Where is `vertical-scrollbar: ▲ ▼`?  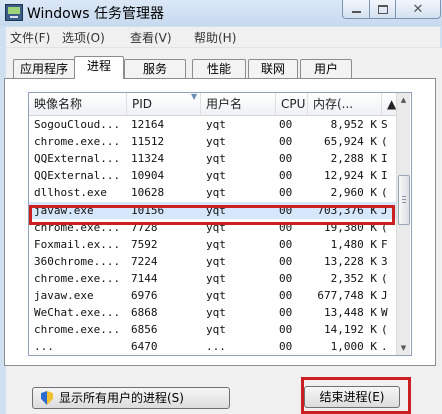
vertical-scrollbar: ▲ ▼ is located at coordinates (403, 224).